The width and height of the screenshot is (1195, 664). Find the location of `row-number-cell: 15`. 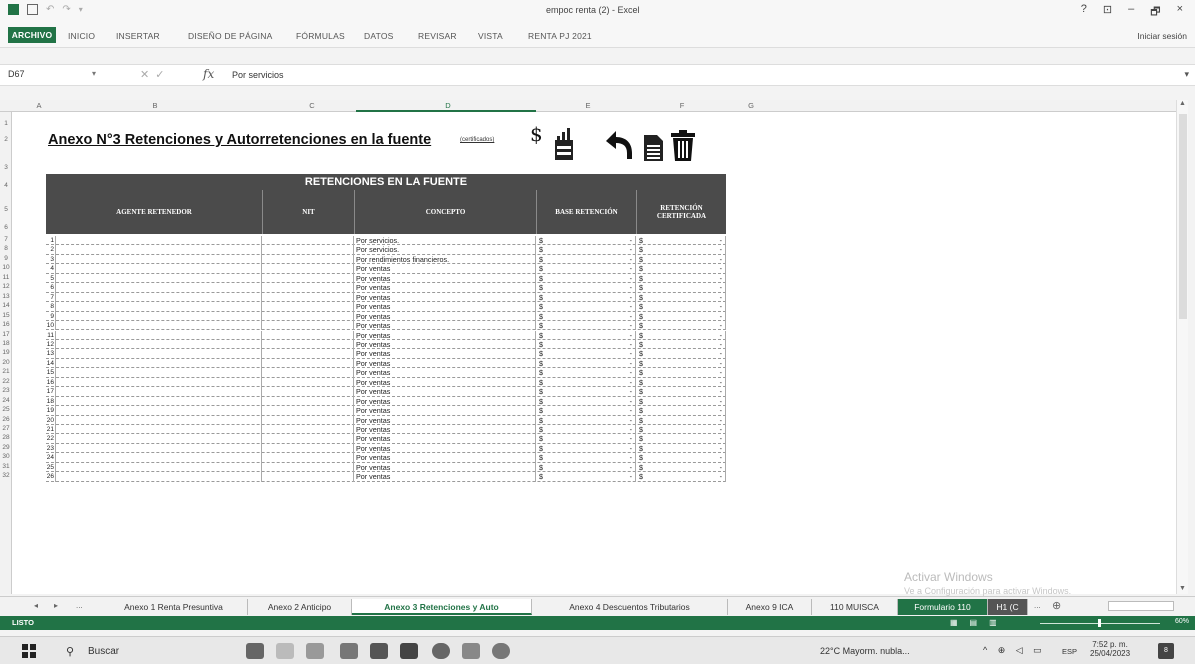

row-number-cell: 15 is located at coordinates (51, 373).